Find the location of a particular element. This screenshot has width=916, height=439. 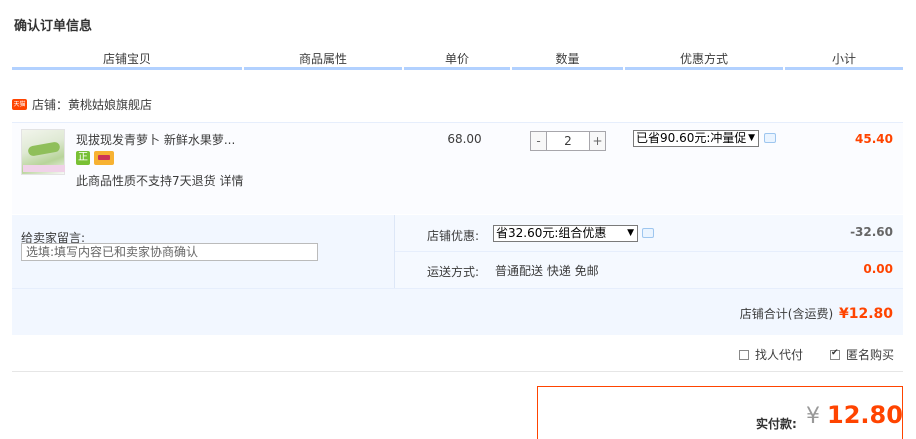

section-divider is located at coordinates (457, 371).